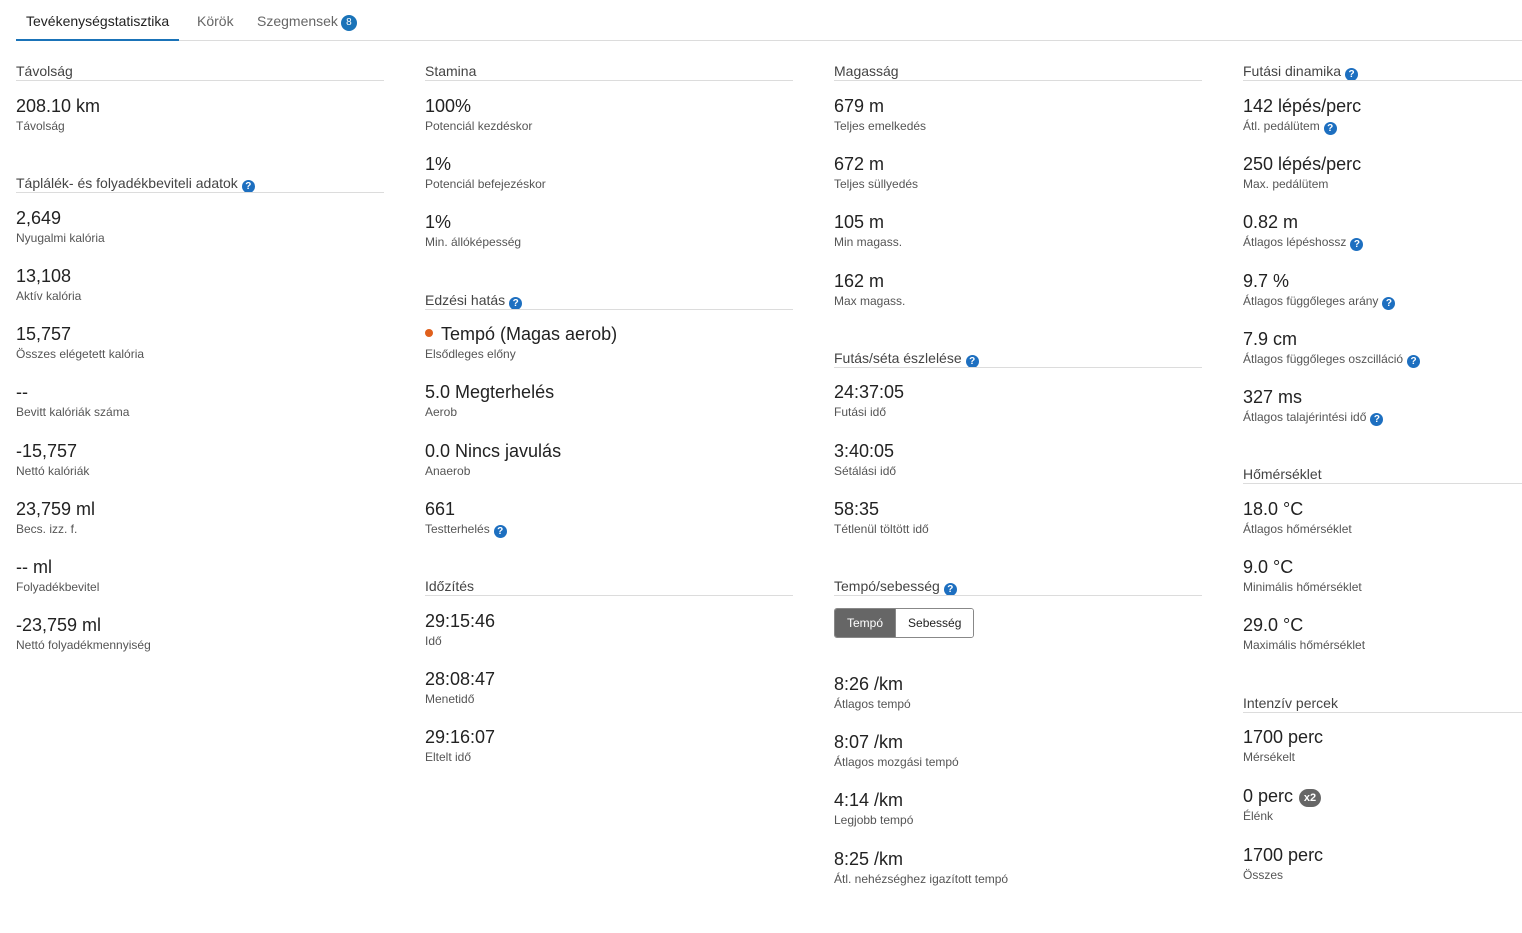  What do you see at coordinates (868, 242) in the screenshot?
I see `stat-label: Min magass.` at bounding box center [868, 242].